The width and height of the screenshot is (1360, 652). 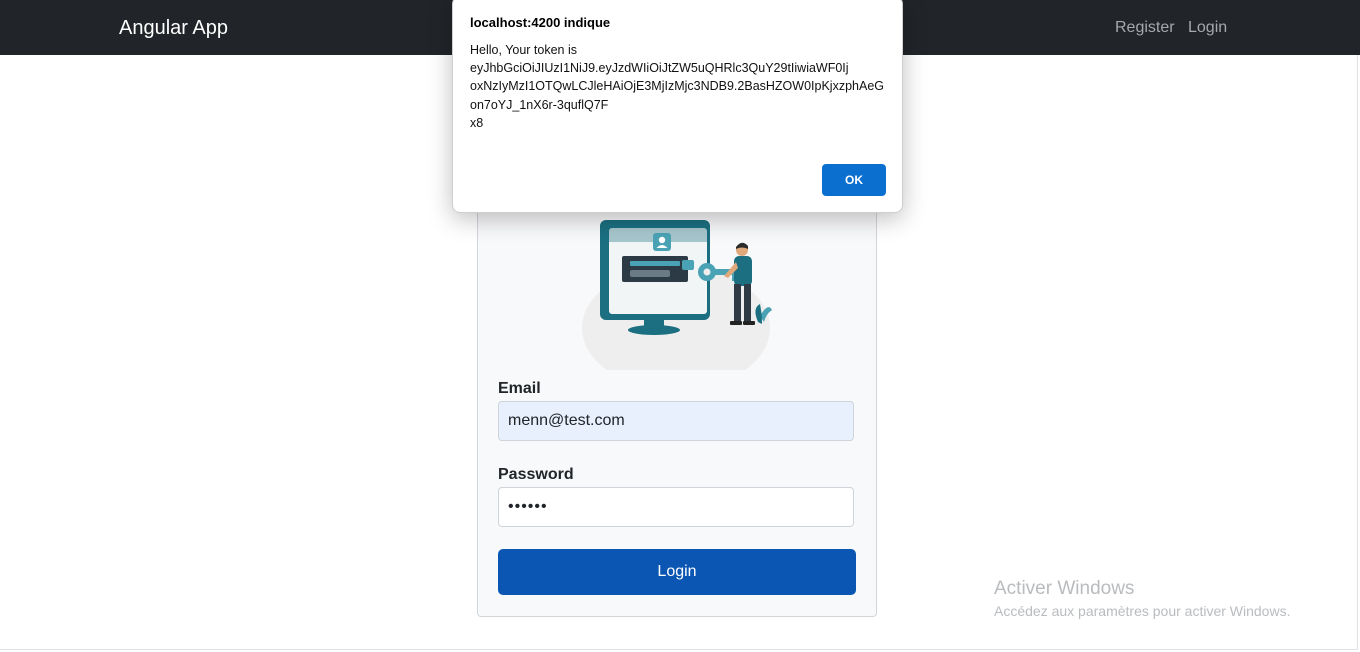 I want to click on email-label: Email, so click(x=519, y=388).